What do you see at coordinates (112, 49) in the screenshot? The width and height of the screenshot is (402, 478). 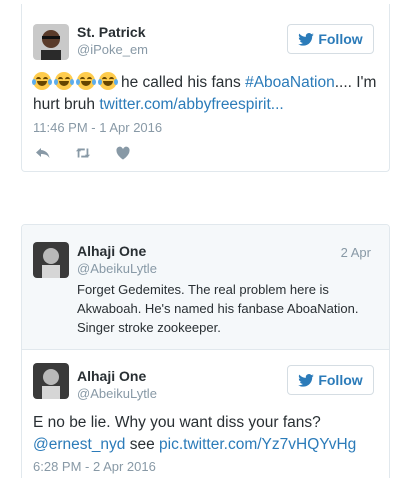 I see `author-handle: @iPoke_em` at bounding box center [112, 49].